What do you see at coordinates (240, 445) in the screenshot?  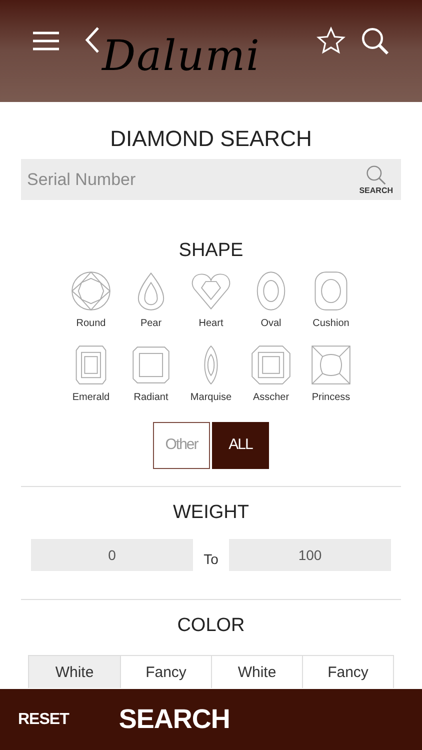 I see `shape-filter-button: ALL` at bounding box center [240, 445].